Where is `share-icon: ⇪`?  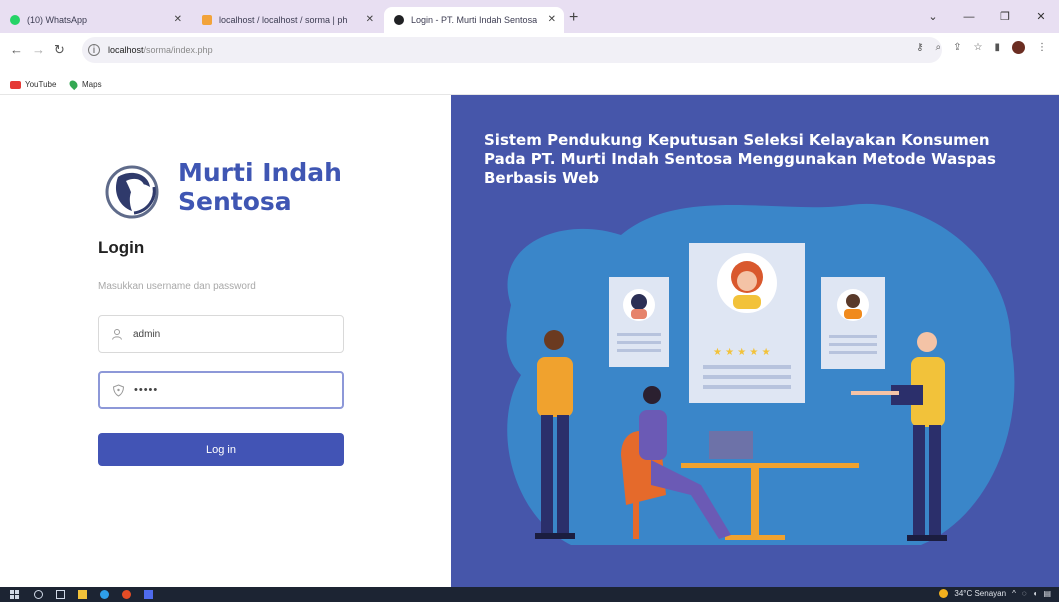 share-icon: ⇪ is located at coordinates (957, 47).